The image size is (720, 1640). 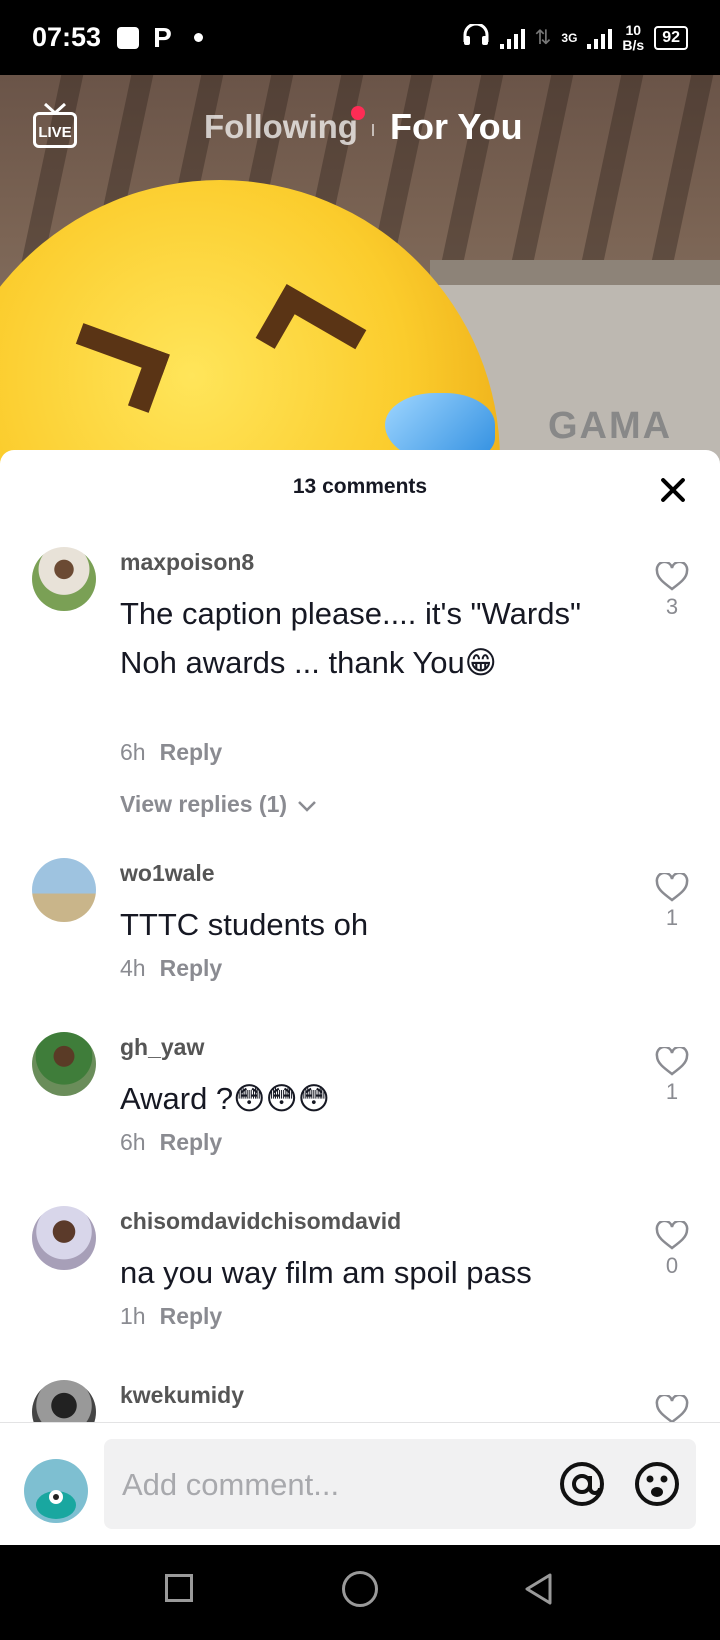 I want to click on comment-text: TTTC students oh, so click(x=244, y=924).